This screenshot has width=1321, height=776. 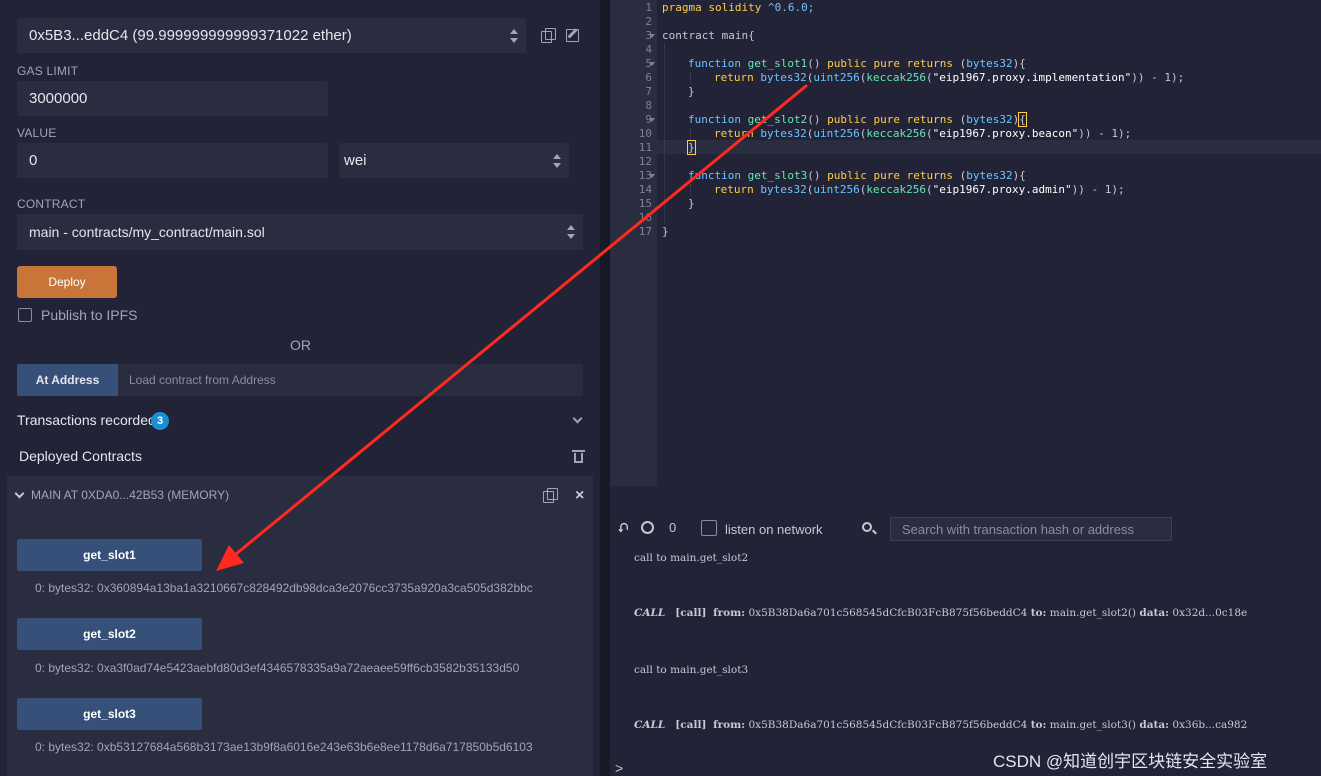 I want to click on transactions-count-badge: 3, so click(x=160, y=421).